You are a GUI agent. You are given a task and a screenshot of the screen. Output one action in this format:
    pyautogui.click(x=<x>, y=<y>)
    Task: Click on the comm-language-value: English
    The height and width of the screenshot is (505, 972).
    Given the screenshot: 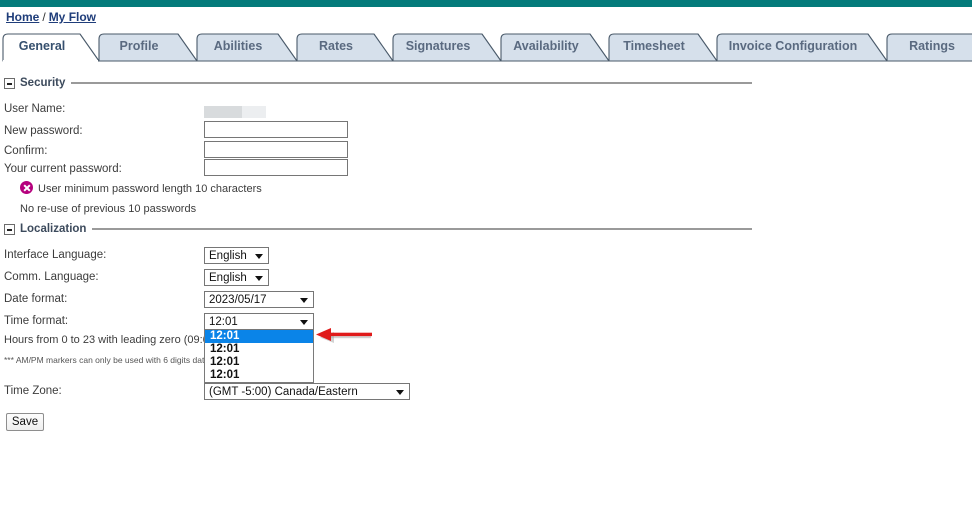 What is the action you would take?
    pyautogui.click(x=228, y=277)
    